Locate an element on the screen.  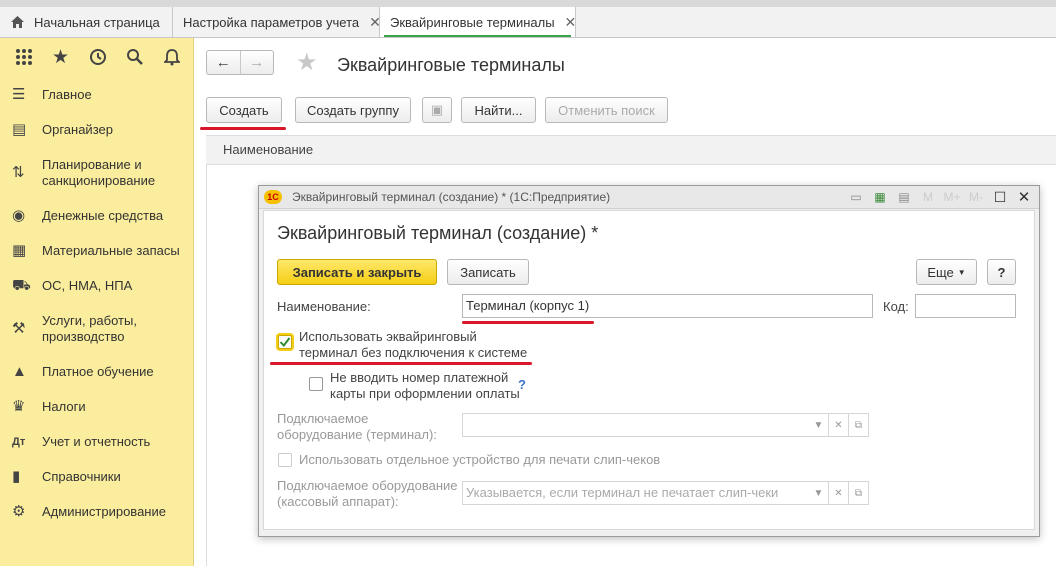
create-button: Создать is located at coordinates (244, 110).